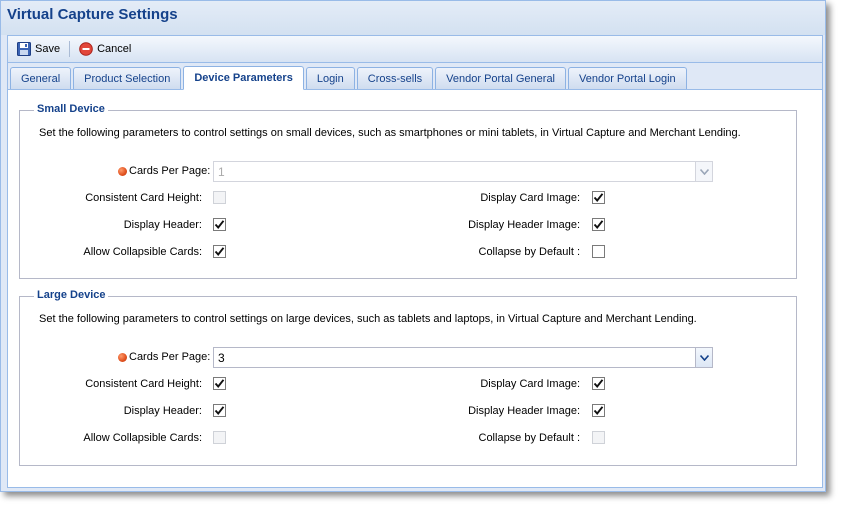 This screenshot has width=841, height=508. I want to click on small-display-header-image-checkbox, so click(598, 224).